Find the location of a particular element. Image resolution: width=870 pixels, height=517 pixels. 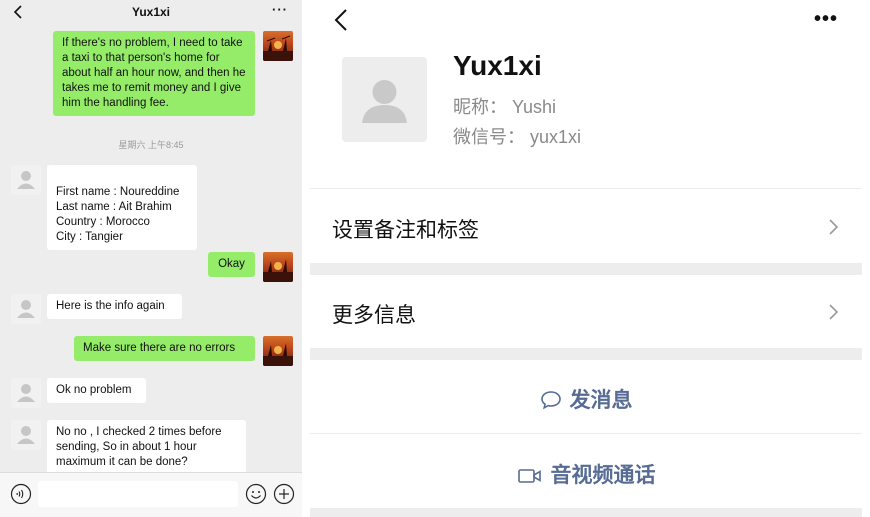

nickname-row: 昵称： Yushi is located at coordinates (504, 106).